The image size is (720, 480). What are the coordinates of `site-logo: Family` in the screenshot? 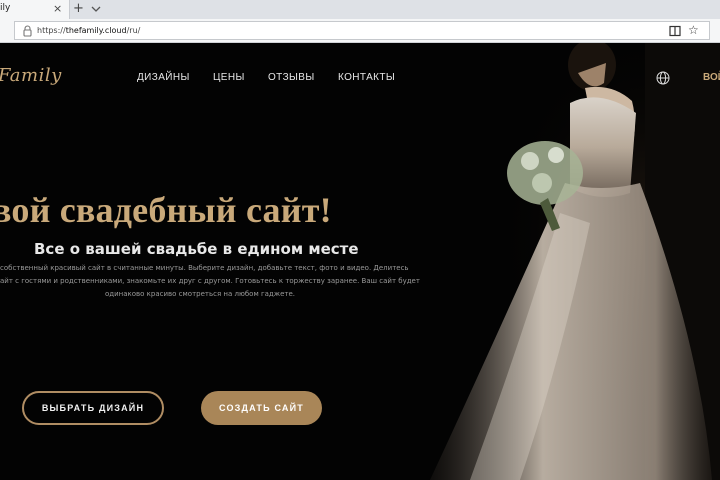 It's located at (31, 75).